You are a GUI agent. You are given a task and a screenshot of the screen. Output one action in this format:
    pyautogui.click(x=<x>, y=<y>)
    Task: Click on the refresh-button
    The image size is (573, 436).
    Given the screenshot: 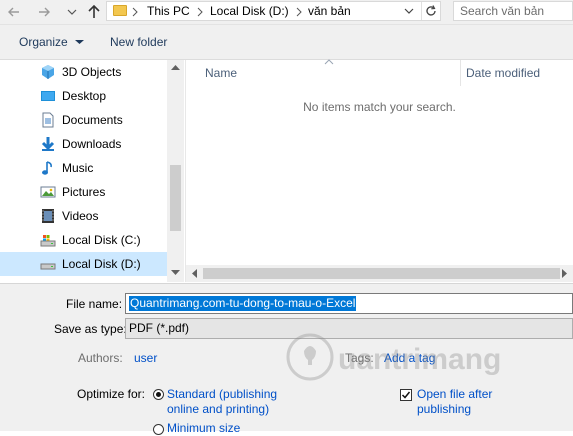 What is the action you would take?
    pyautogui.click(x=430, y=11)
    